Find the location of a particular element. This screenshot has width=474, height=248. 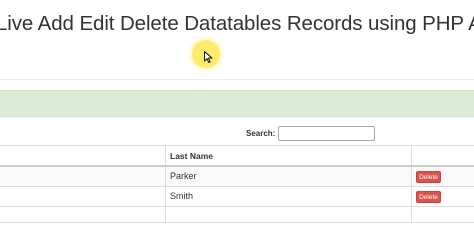

column-header-last-name: Last Name is located at coordinates (191, 156).